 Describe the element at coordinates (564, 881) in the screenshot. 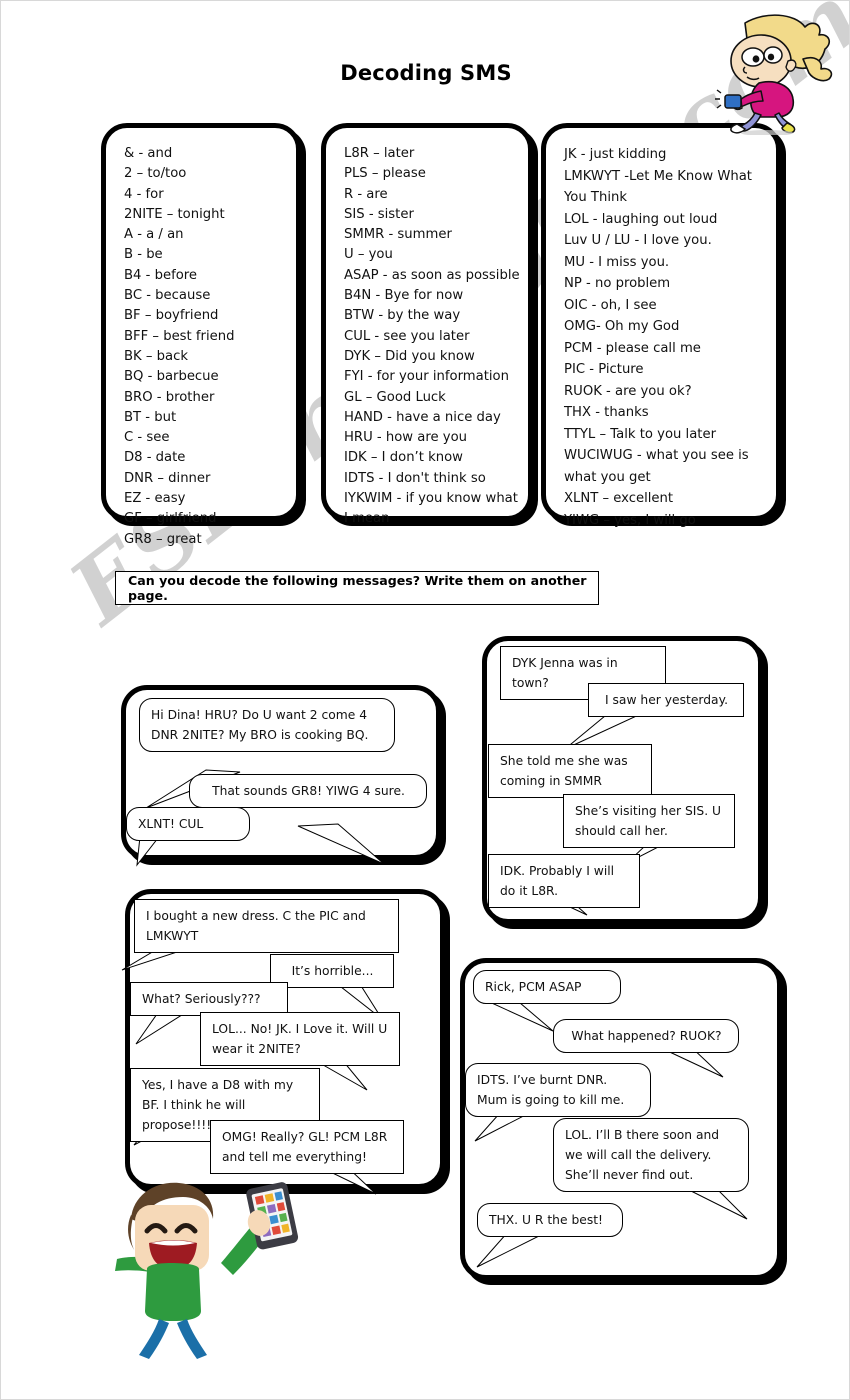

I see `speech-bubble: IDK. Probably I will do it L8R.` at that location.